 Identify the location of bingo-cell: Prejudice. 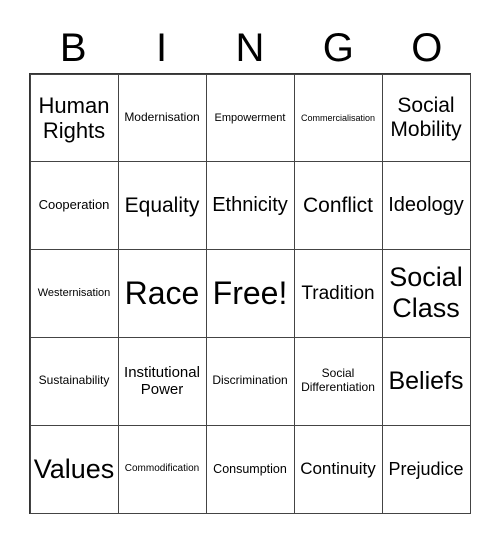
(426, 469).